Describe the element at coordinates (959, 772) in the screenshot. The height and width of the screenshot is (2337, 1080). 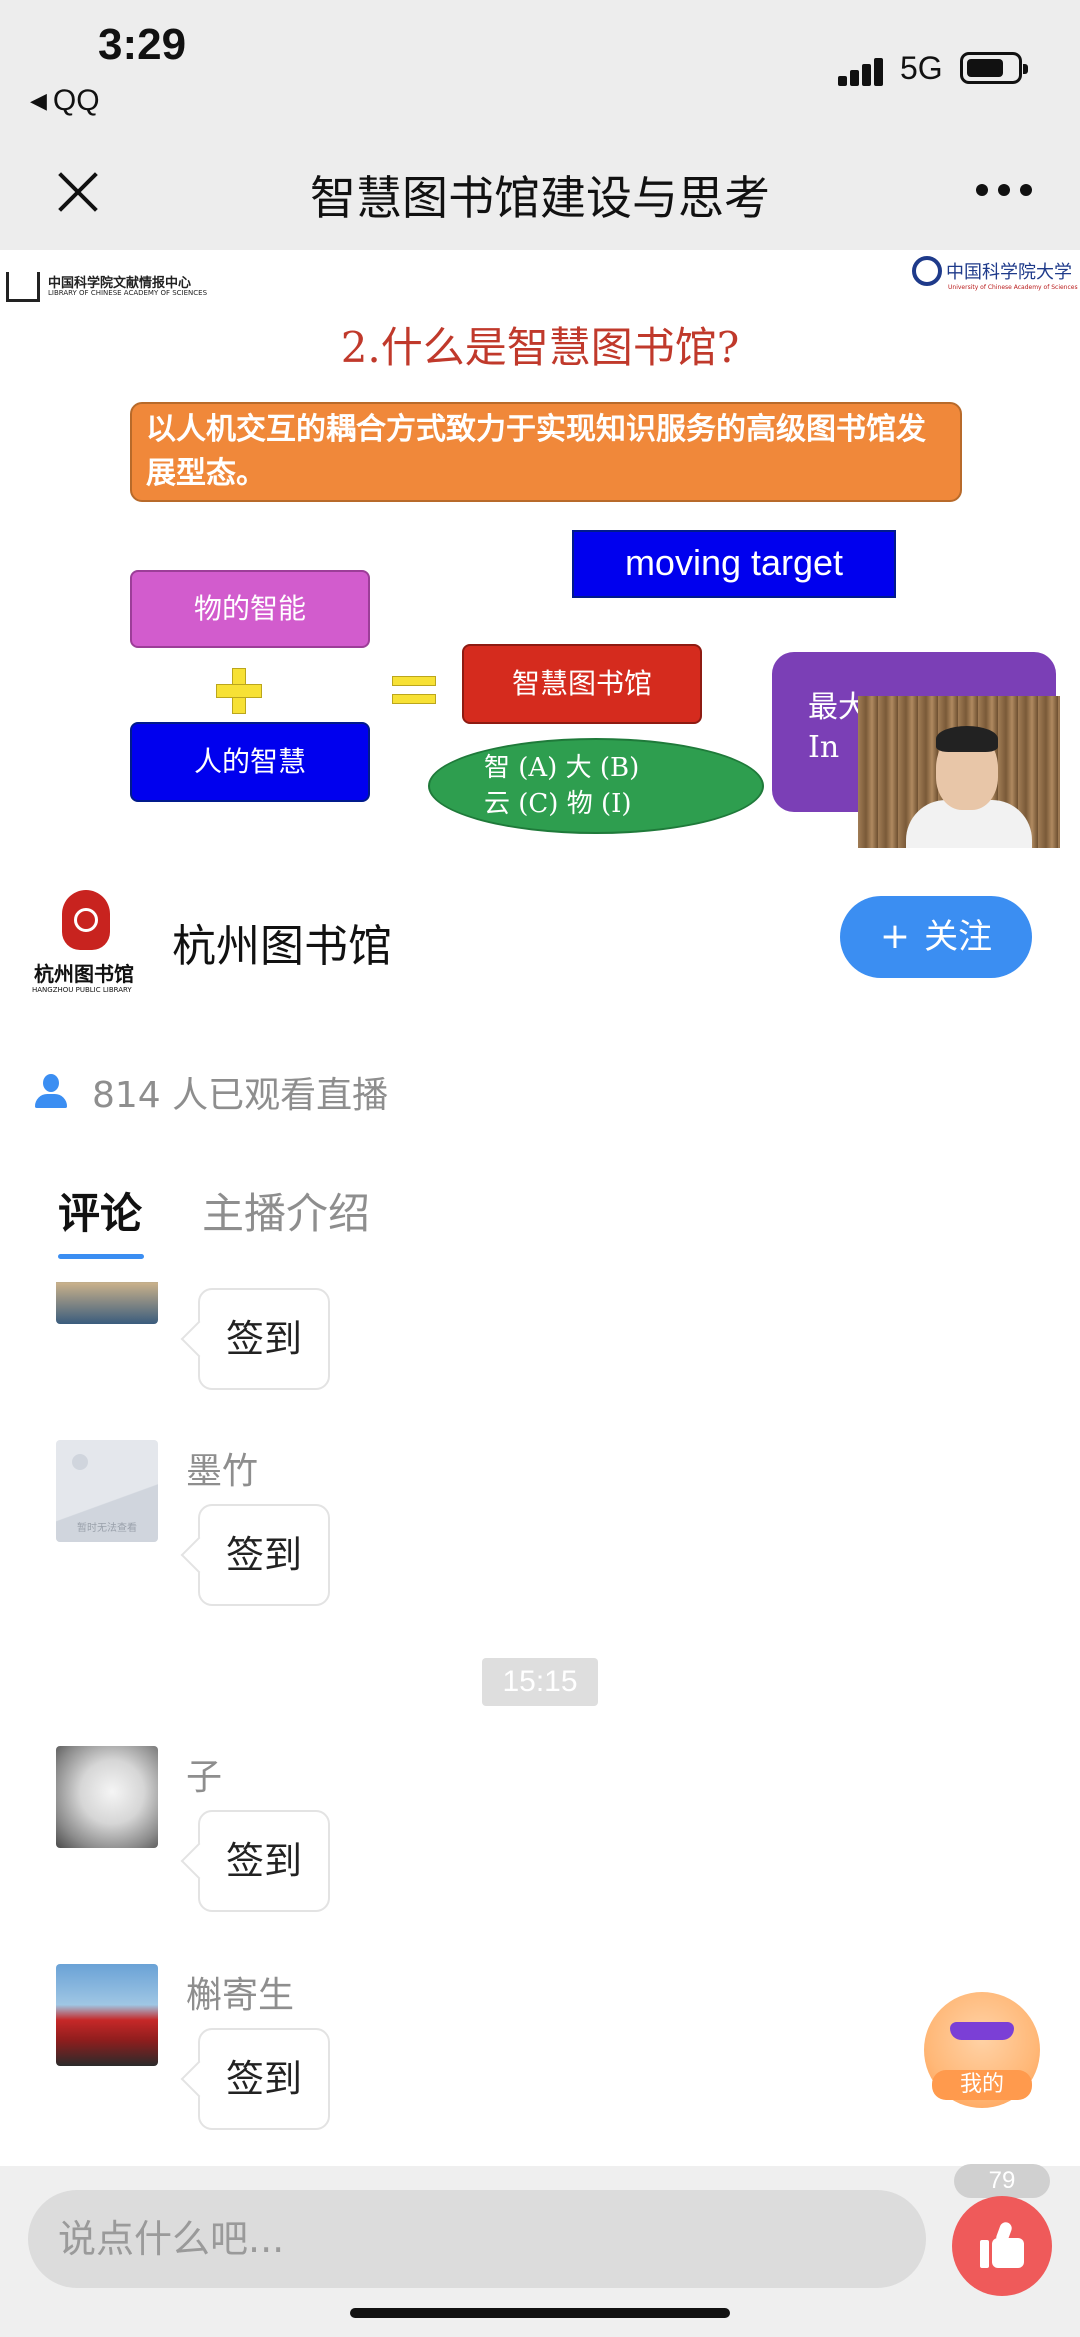
I see `speaker-camera-pip` at that location.